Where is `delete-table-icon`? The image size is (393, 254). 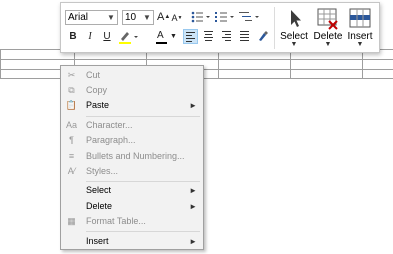
delete-table-icon is located at coordinates (327, 19).